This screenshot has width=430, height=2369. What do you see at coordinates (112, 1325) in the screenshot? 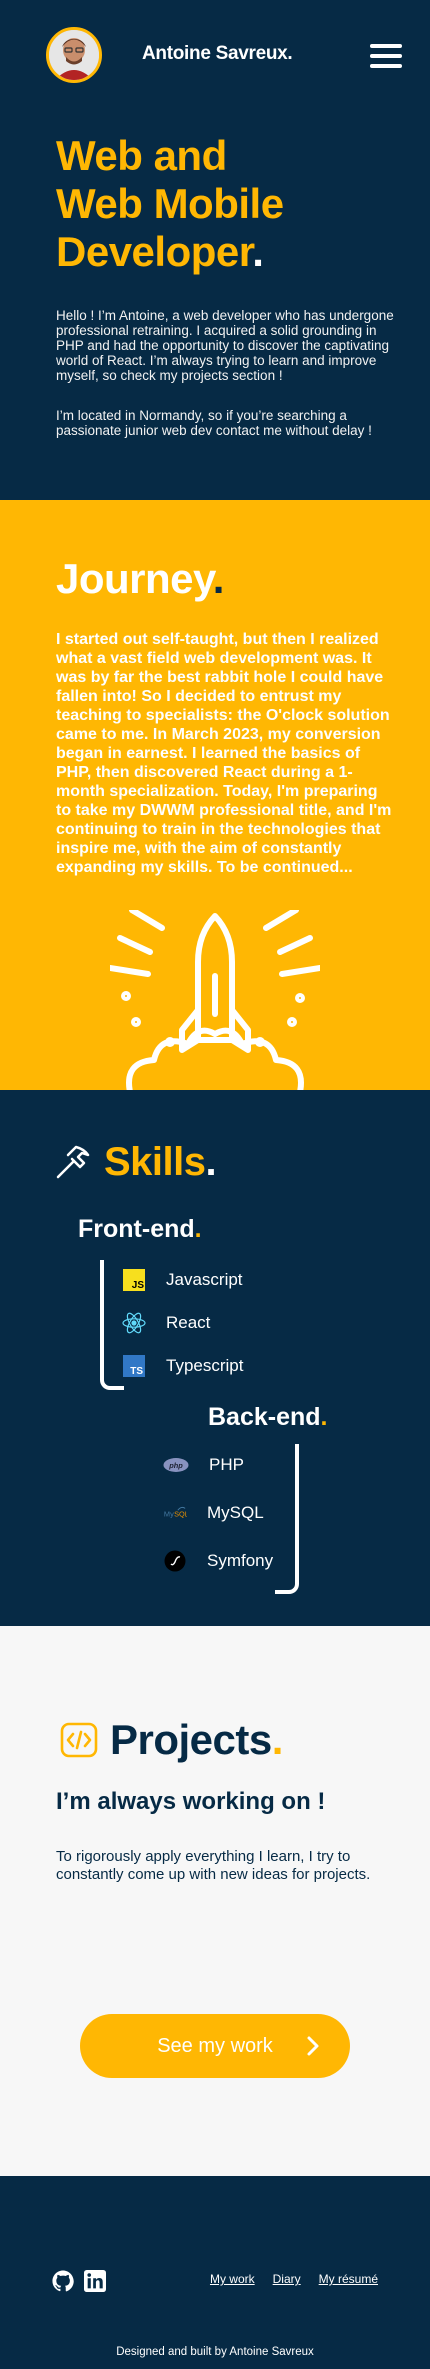
I see `front-end-bracket` at bounding box center [112, 1325].